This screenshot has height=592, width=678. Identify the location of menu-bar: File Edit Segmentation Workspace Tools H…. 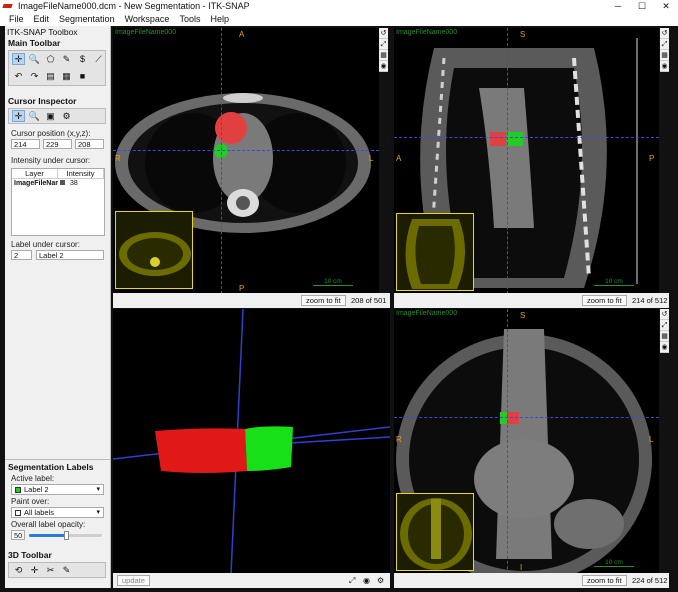
(339, 19).